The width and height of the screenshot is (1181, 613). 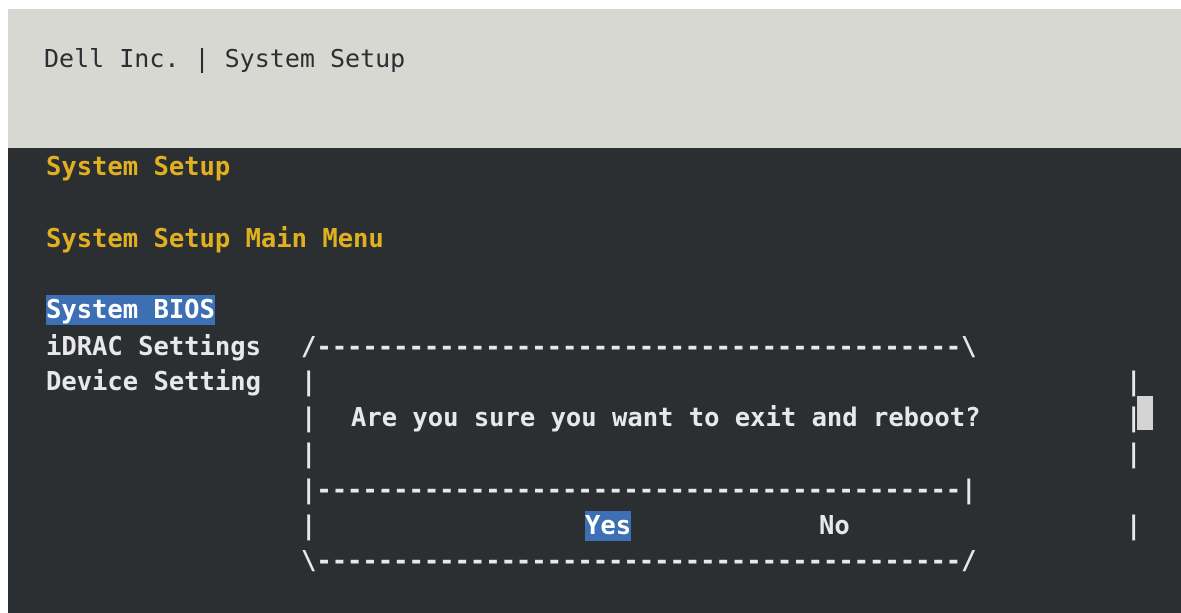 I want to click on yes-button-label: Yes, so click(x=608, y=526).